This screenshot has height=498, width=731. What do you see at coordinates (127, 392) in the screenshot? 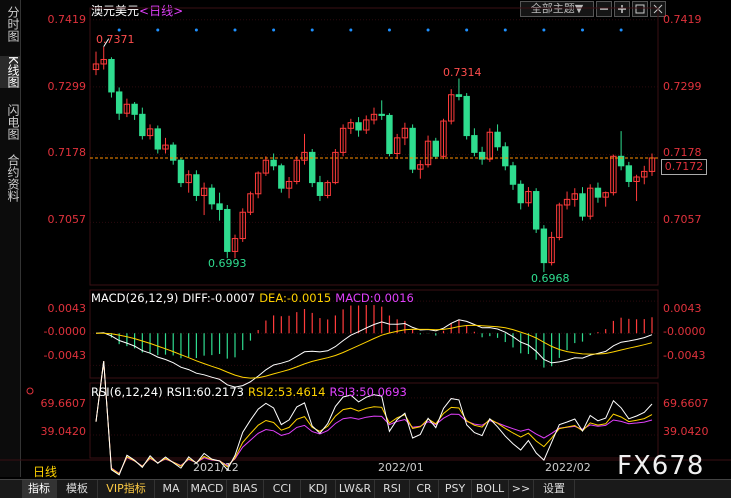
I see `rsi-params: RSI(6,12,24)` at bounding box center [127, 392].